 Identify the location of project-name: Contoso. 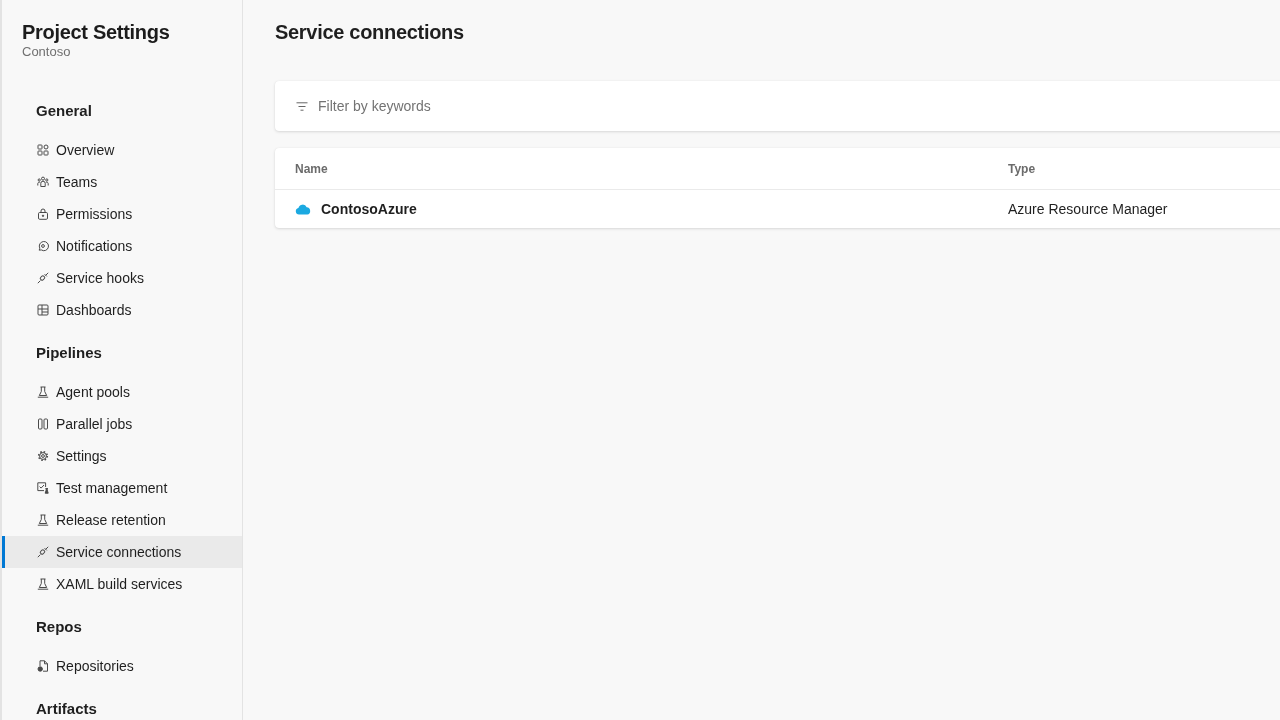
(46, 52).